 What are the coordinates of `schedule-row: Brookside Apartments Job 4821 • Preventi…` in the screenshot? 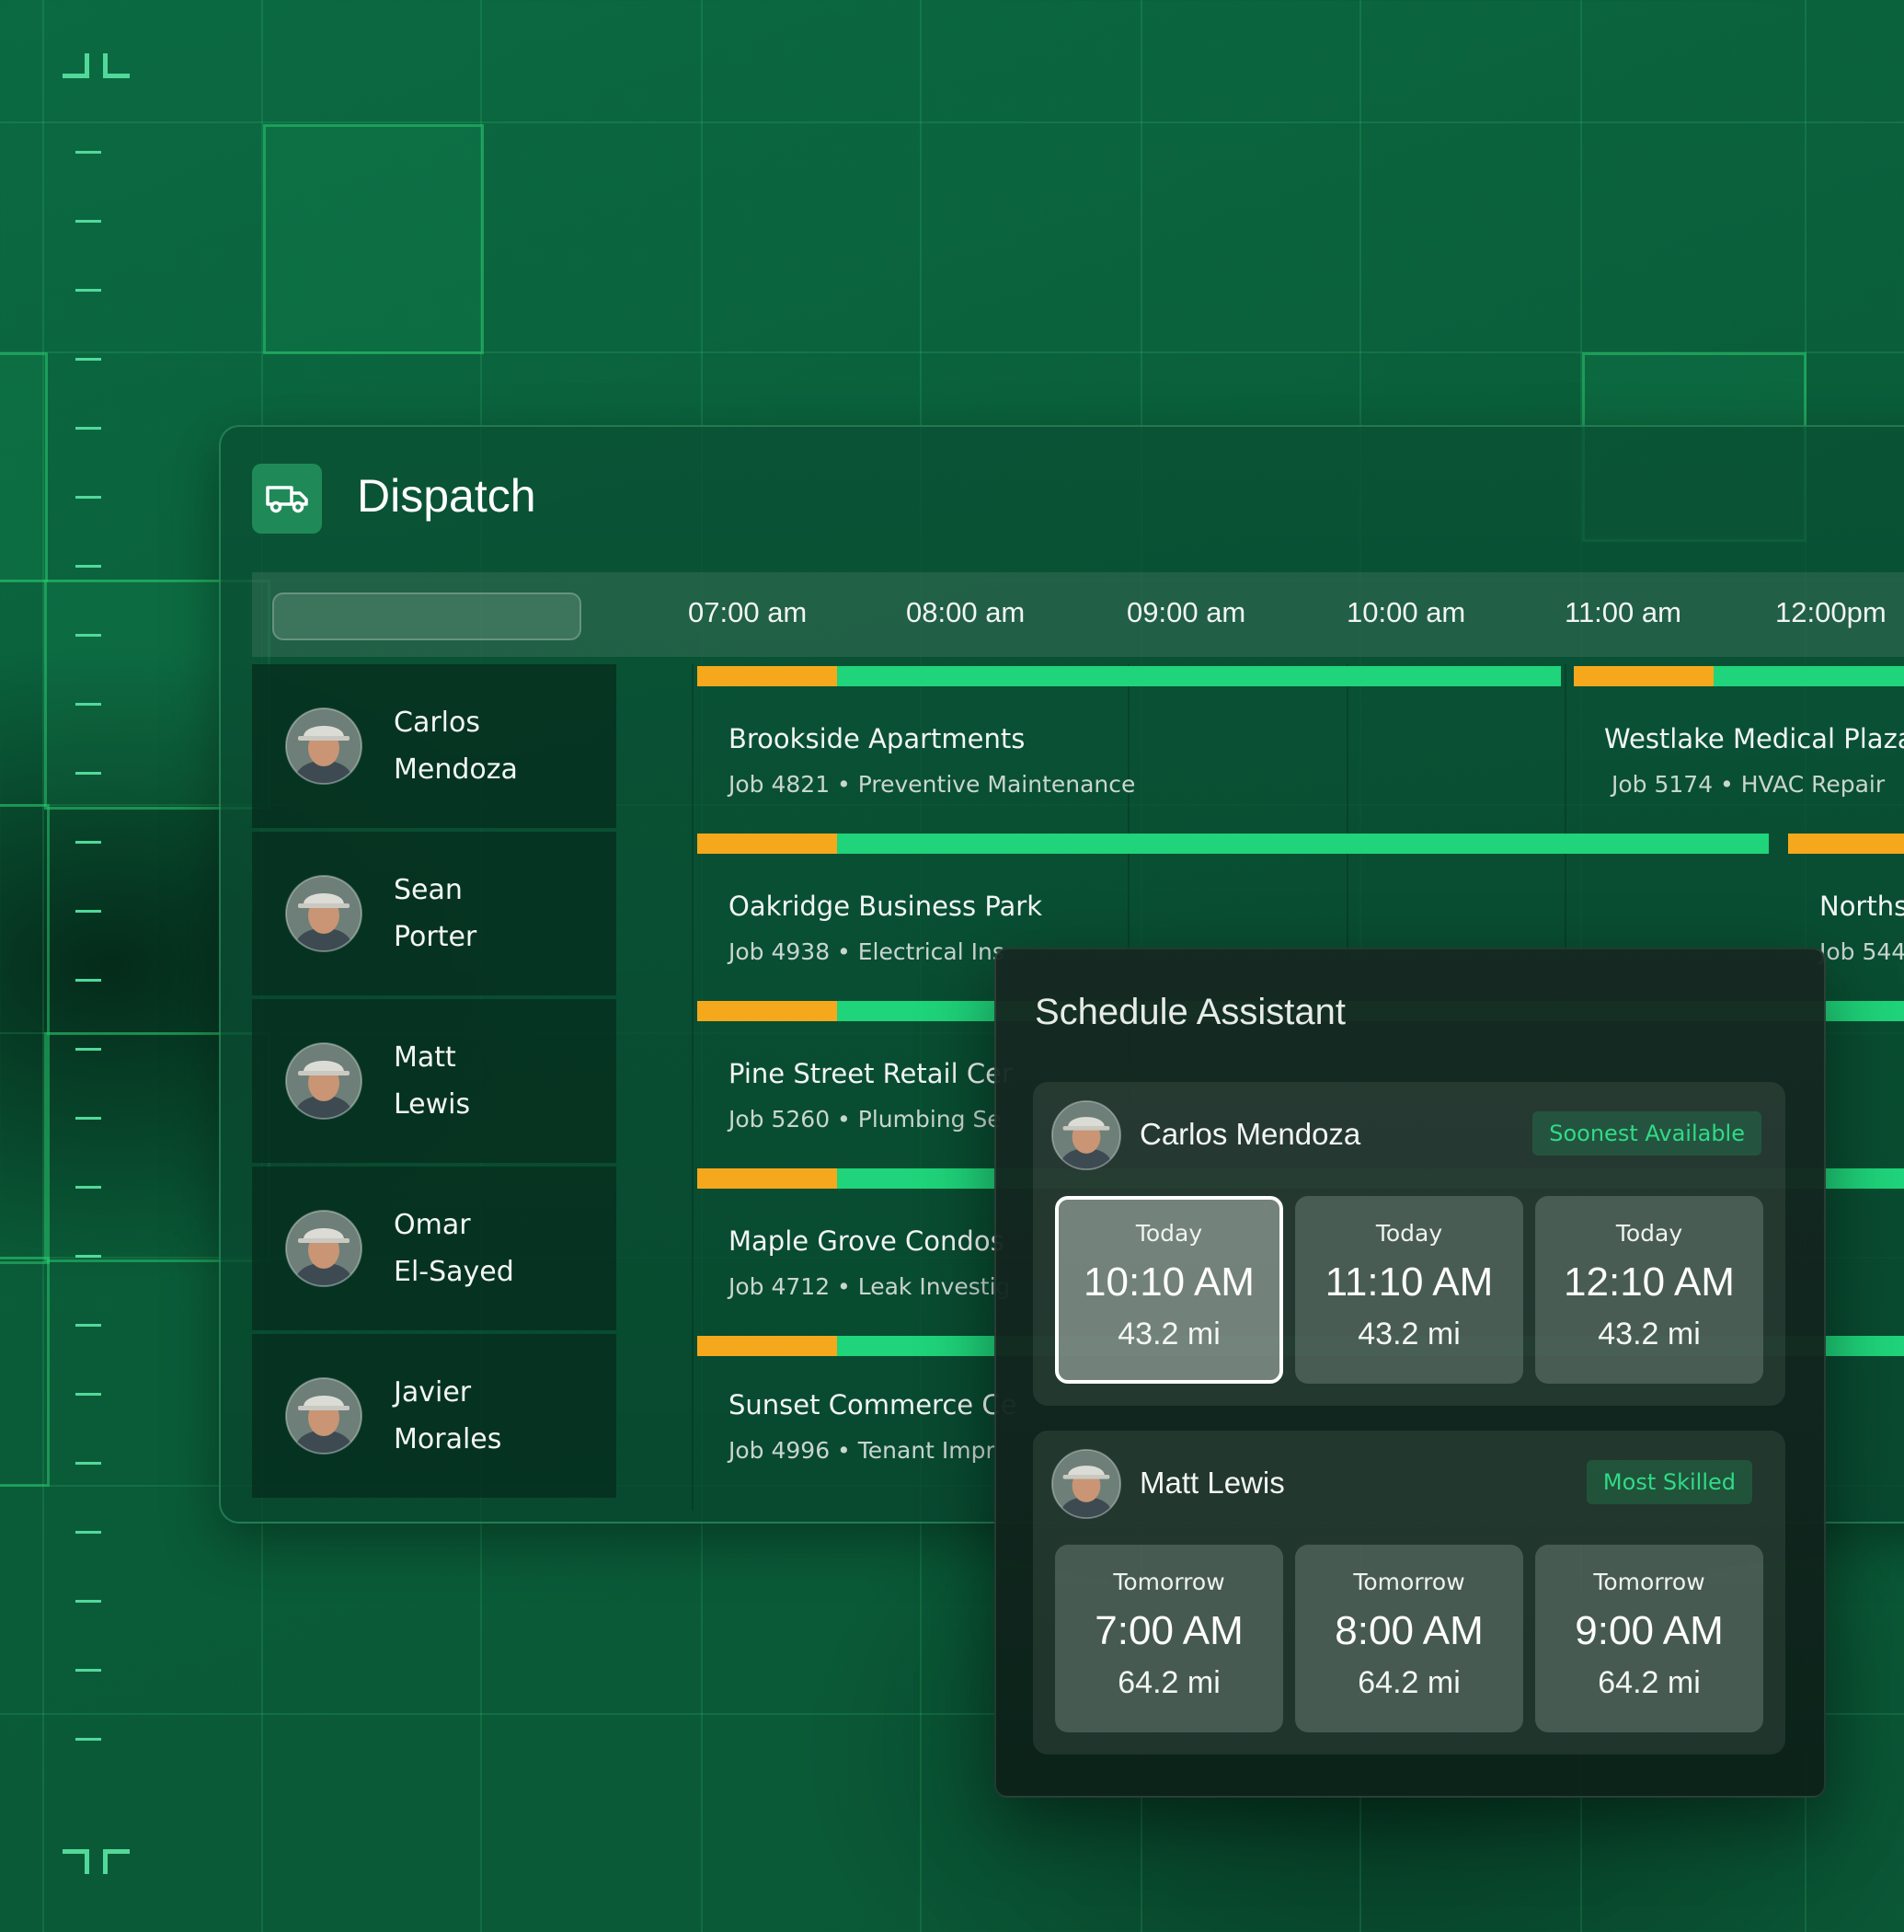 It's located at (1300, 746).